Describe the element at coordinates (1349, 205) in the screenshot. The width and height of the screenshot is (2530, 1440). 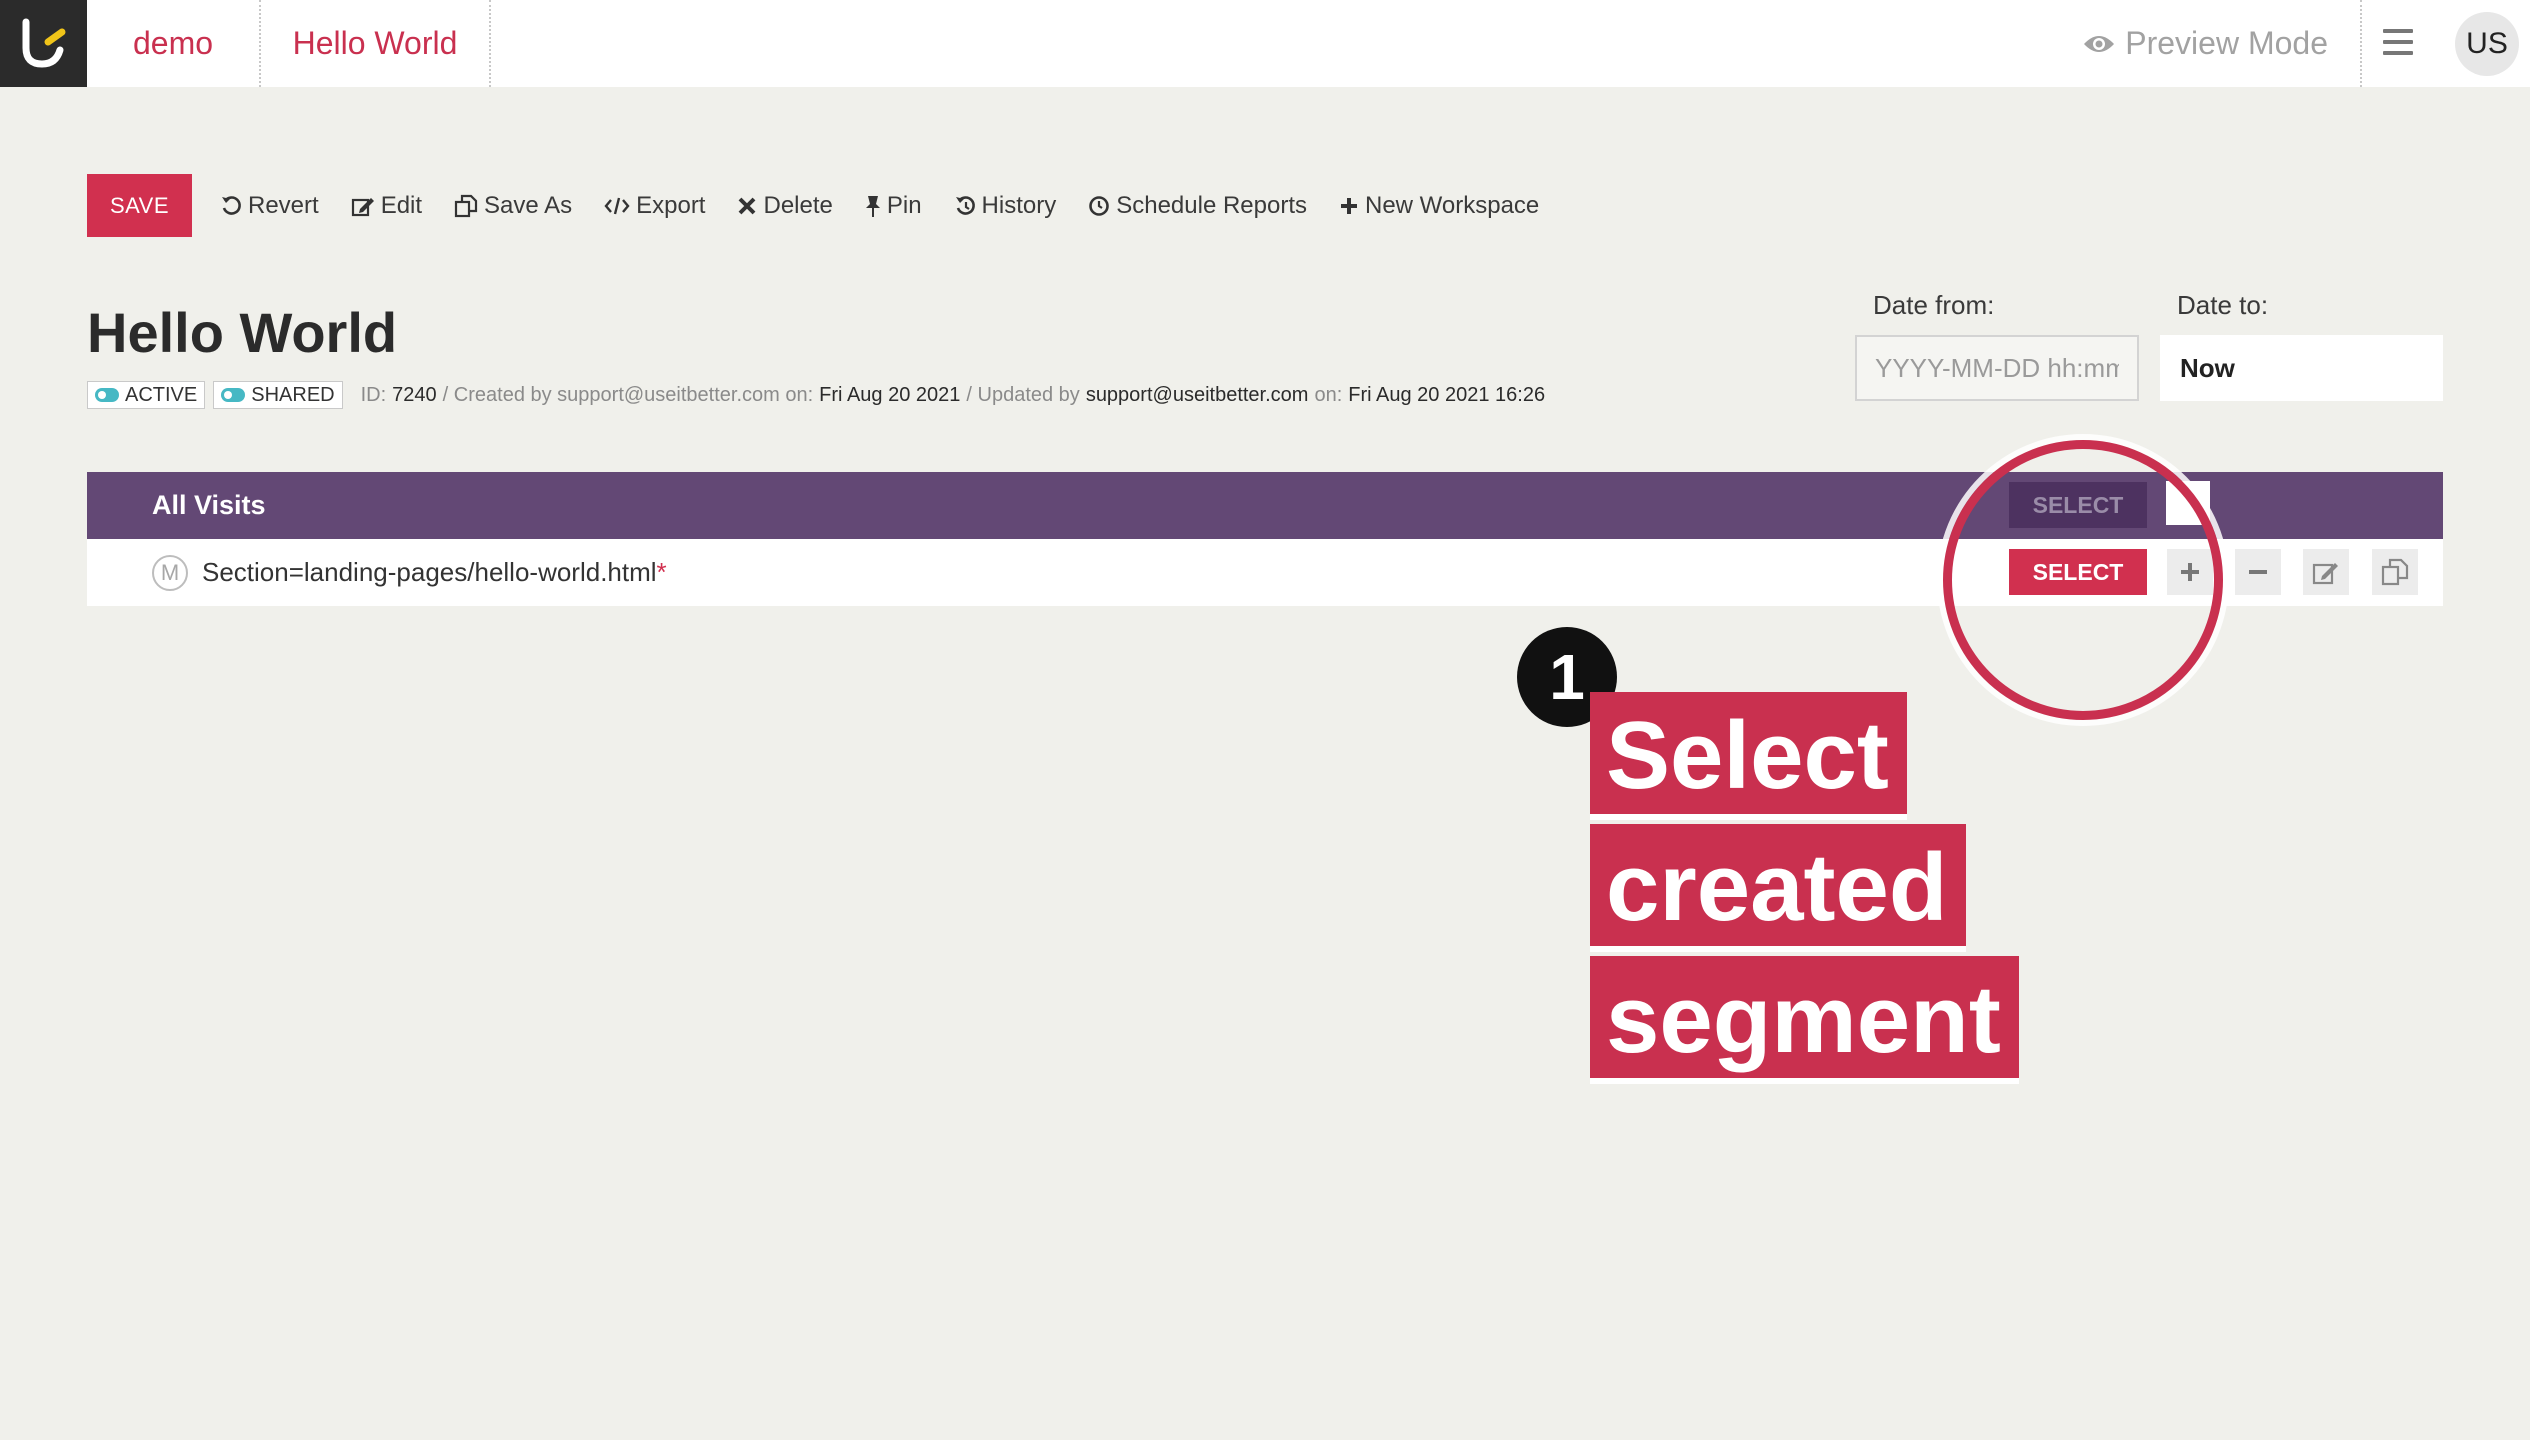
I see `plus-icon` at that location.